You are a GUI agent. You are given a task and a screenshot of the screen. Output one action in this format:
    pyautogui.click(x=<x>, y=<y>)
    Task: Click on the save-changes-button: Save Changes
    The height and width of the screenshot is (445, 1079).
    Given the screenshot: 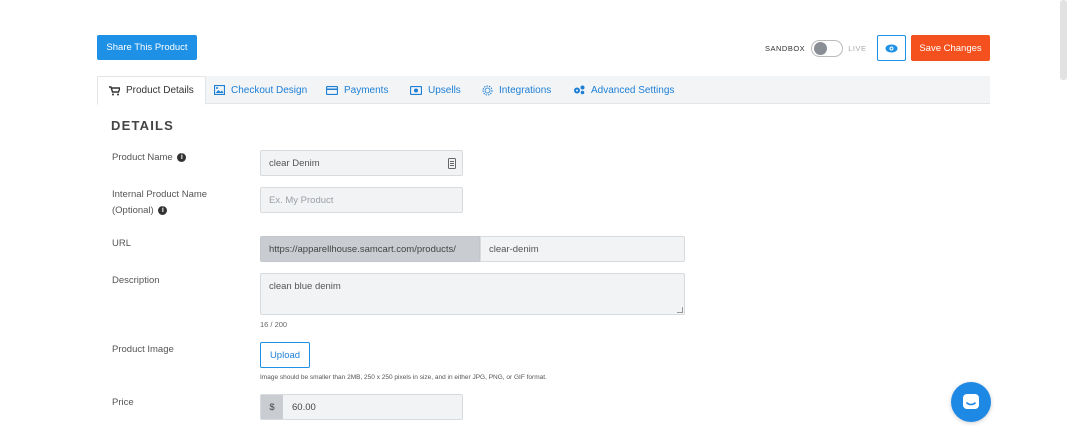 What is the action you would take?
    pyautogui.click(x=950, y=48)
    